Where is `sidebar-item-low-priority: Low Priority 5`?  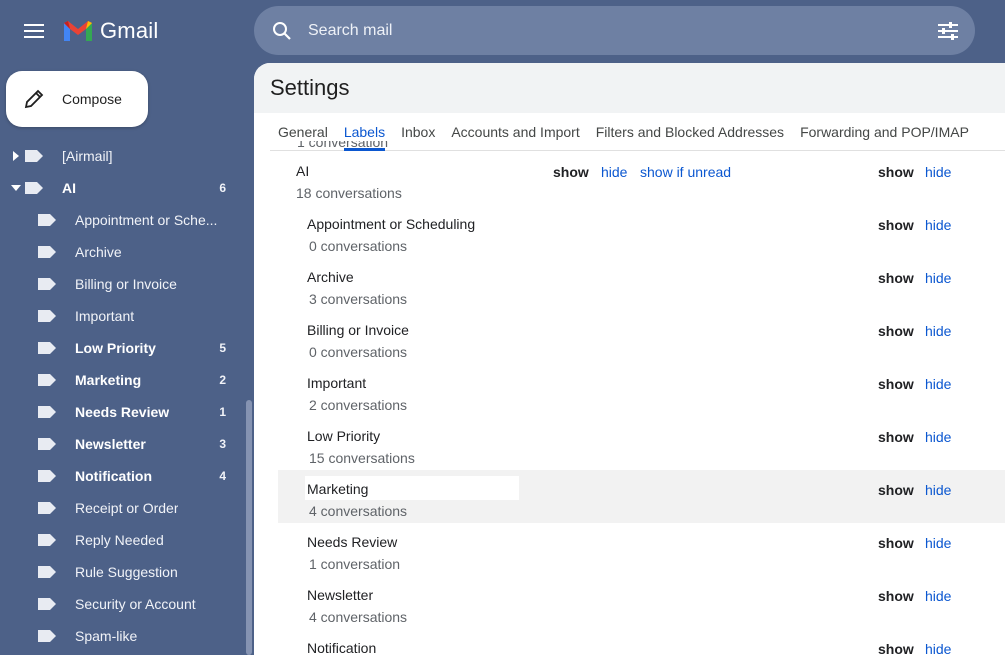
sidebar-item-low-priority: Low Priority 5 is located at coordinates (127, 348).